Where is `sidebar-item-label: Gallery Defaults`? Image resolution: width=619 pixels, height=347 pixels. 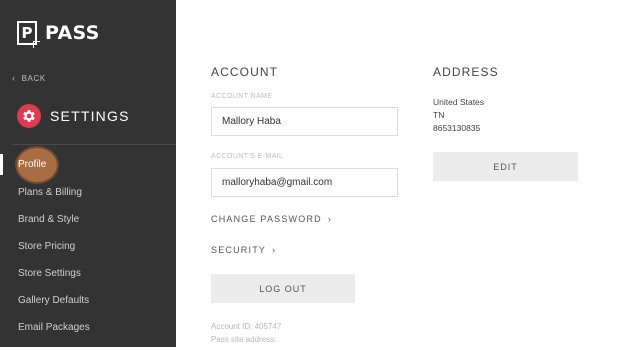
sidebar-item-label: Gallery Defaults is located at coordinates (54, 300).